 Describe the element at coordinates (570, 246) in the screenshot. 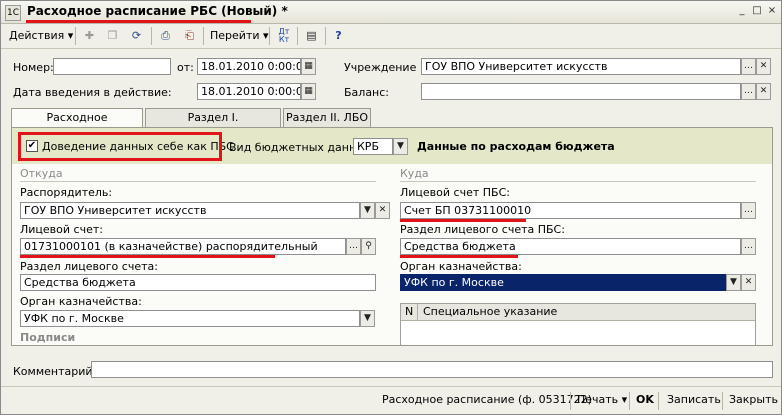

I see `pbs-section-field: Средства бюджета` at that location.